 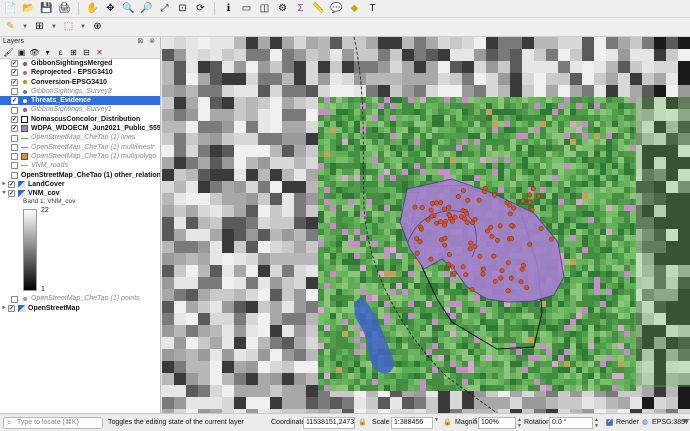 What do you see at coordinates (71, 91) in the screenshot?
I see `layer-name: GibbonSightings_Survey2` at bounding box center [71, 91].